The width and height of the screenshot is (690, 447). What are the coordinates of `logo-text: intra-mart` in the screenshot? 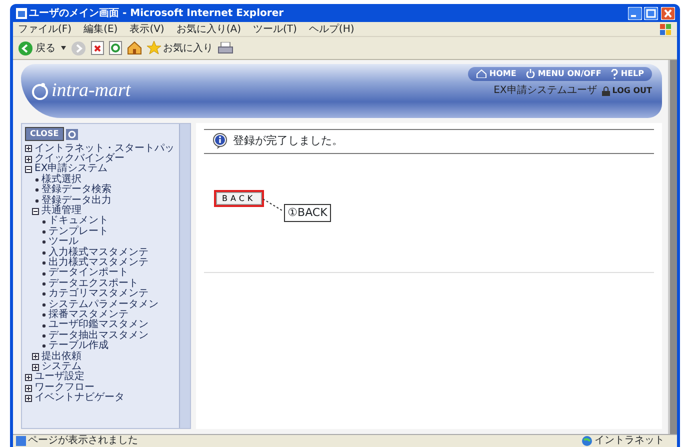 It's located at (91, 90).